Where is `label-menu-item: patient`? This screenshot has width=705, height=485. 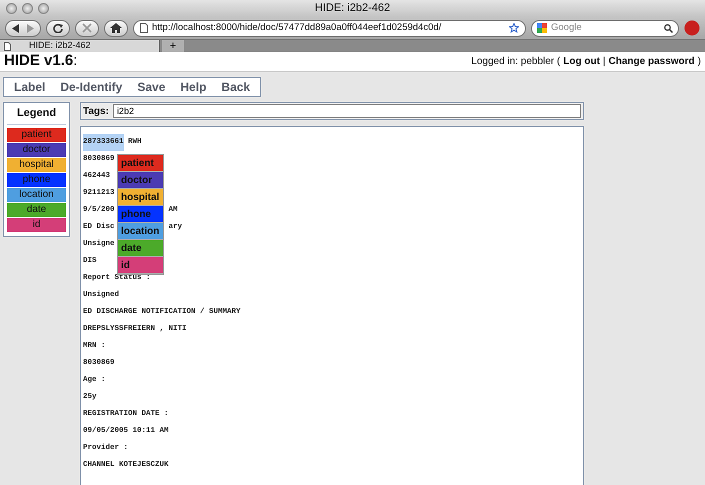
label-menu-item: patient is located at coordinates (140, 163).